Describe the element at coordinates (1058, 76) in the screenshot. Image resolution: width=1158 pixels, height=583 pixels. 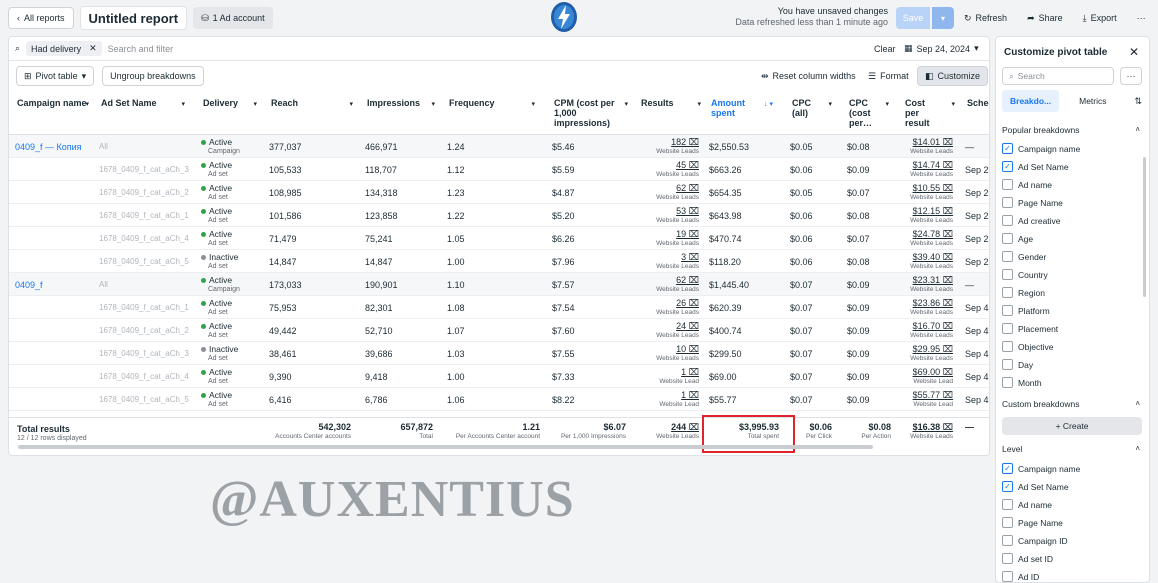
I see `panel-search-input: ⌕ Search` at that location.